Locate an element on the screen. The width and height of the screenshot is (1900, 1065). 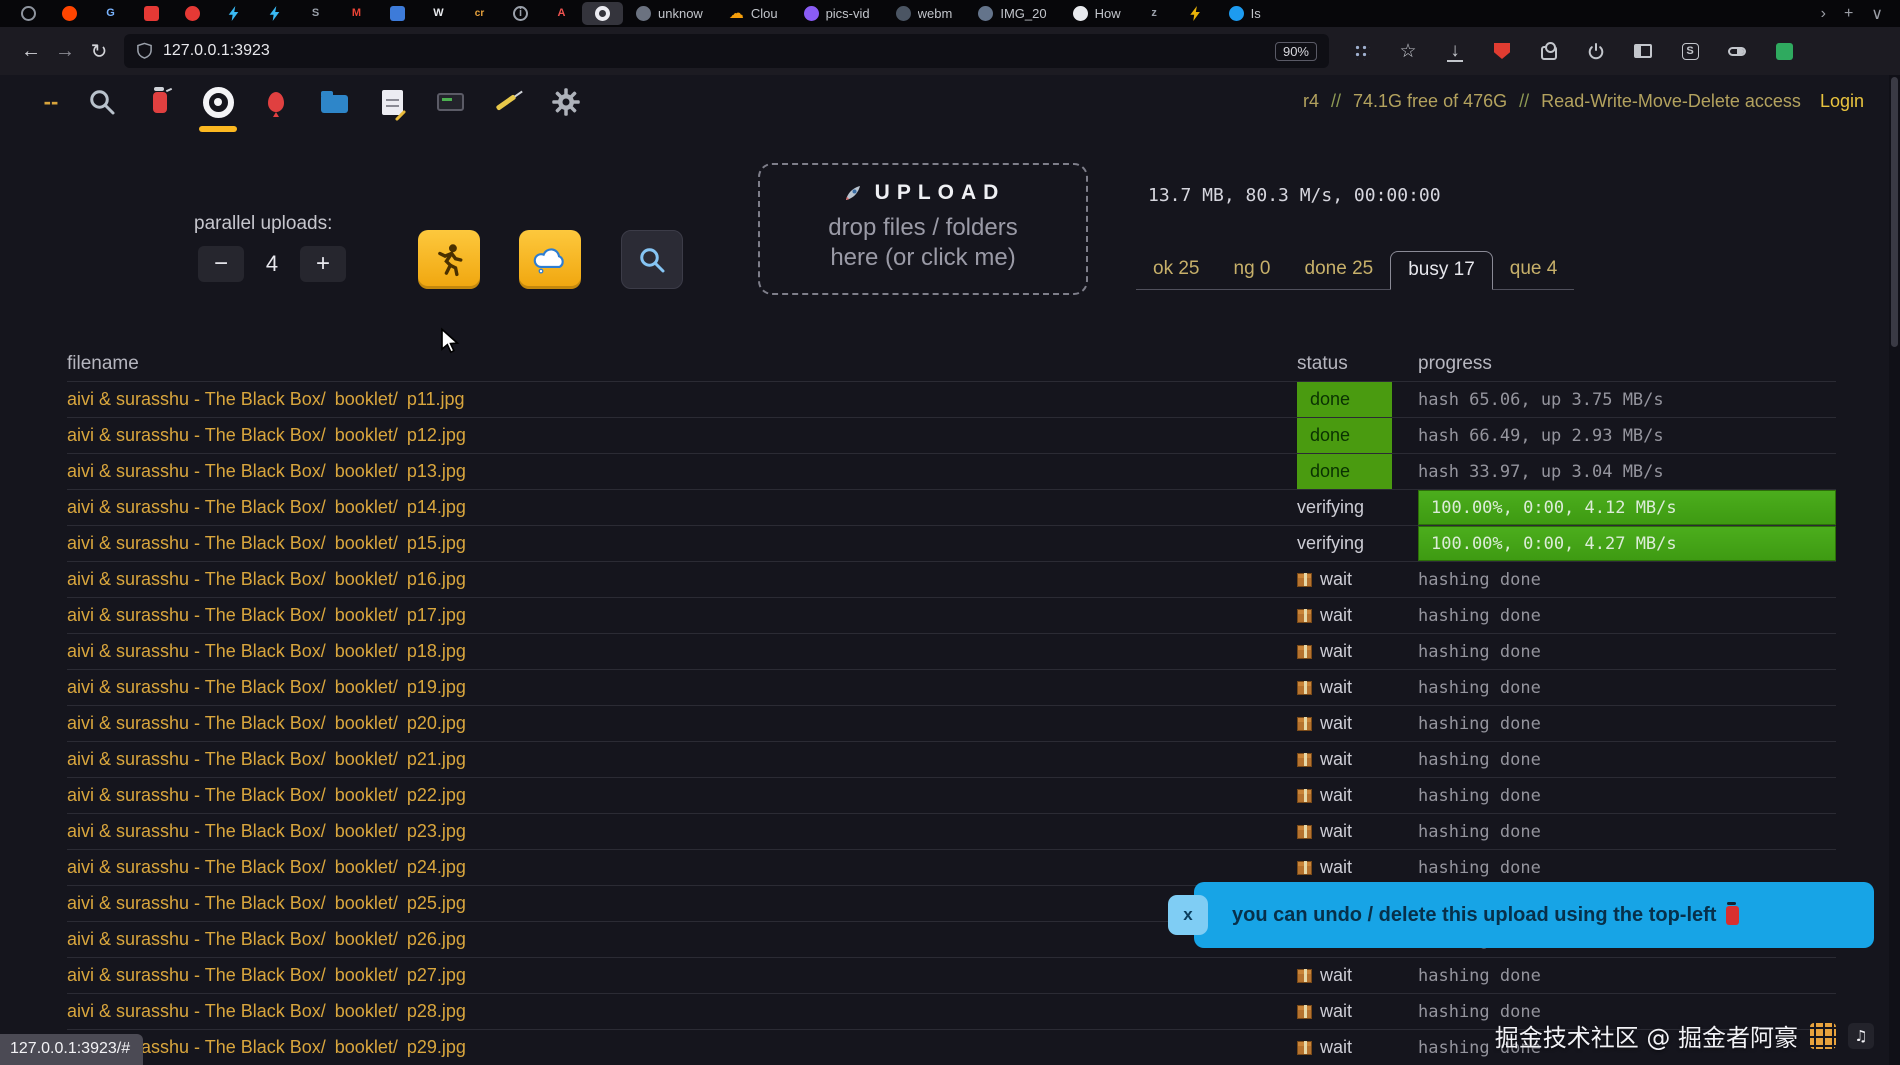
search-uploads-button is located at coordinates (652, 259).